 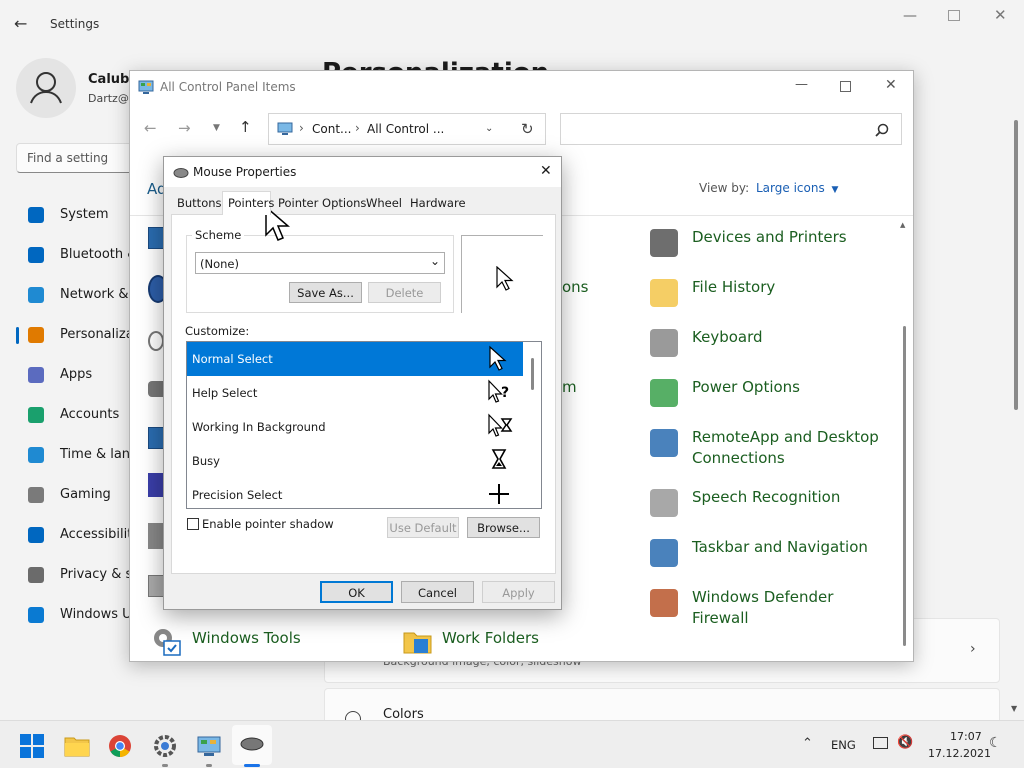 What do you see at coordinates (773, 607) in the screenshot?
I see `cp-item: Windows Defender Firewall` at bounding box center [773, 607].